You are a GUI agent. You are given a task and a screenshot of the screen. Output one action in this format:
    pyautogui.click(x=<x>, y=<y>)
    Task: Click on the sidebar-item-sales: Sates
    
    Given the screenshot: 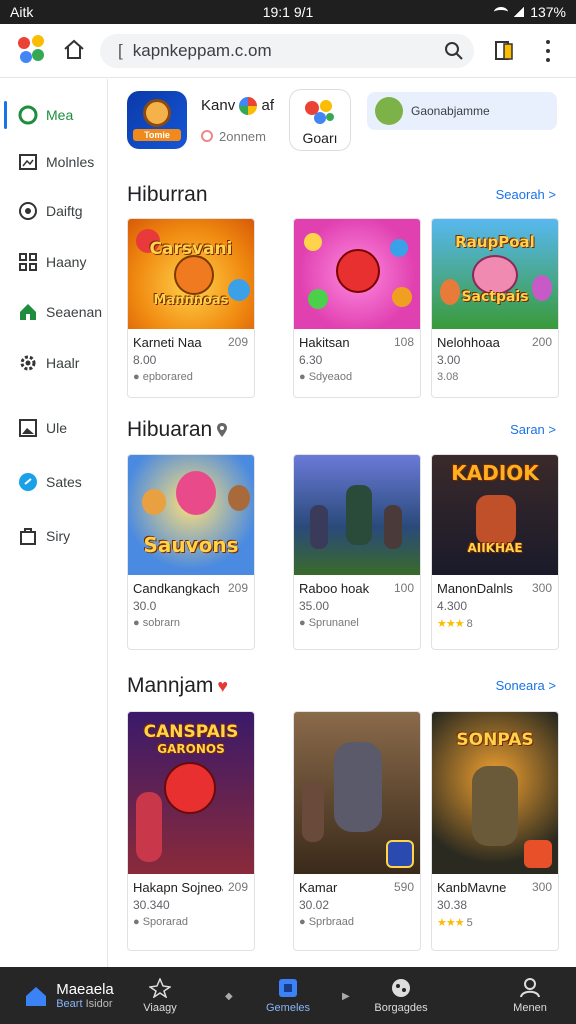 What is the action you would take?
    pyautogui.click(x=54, y=482)
    